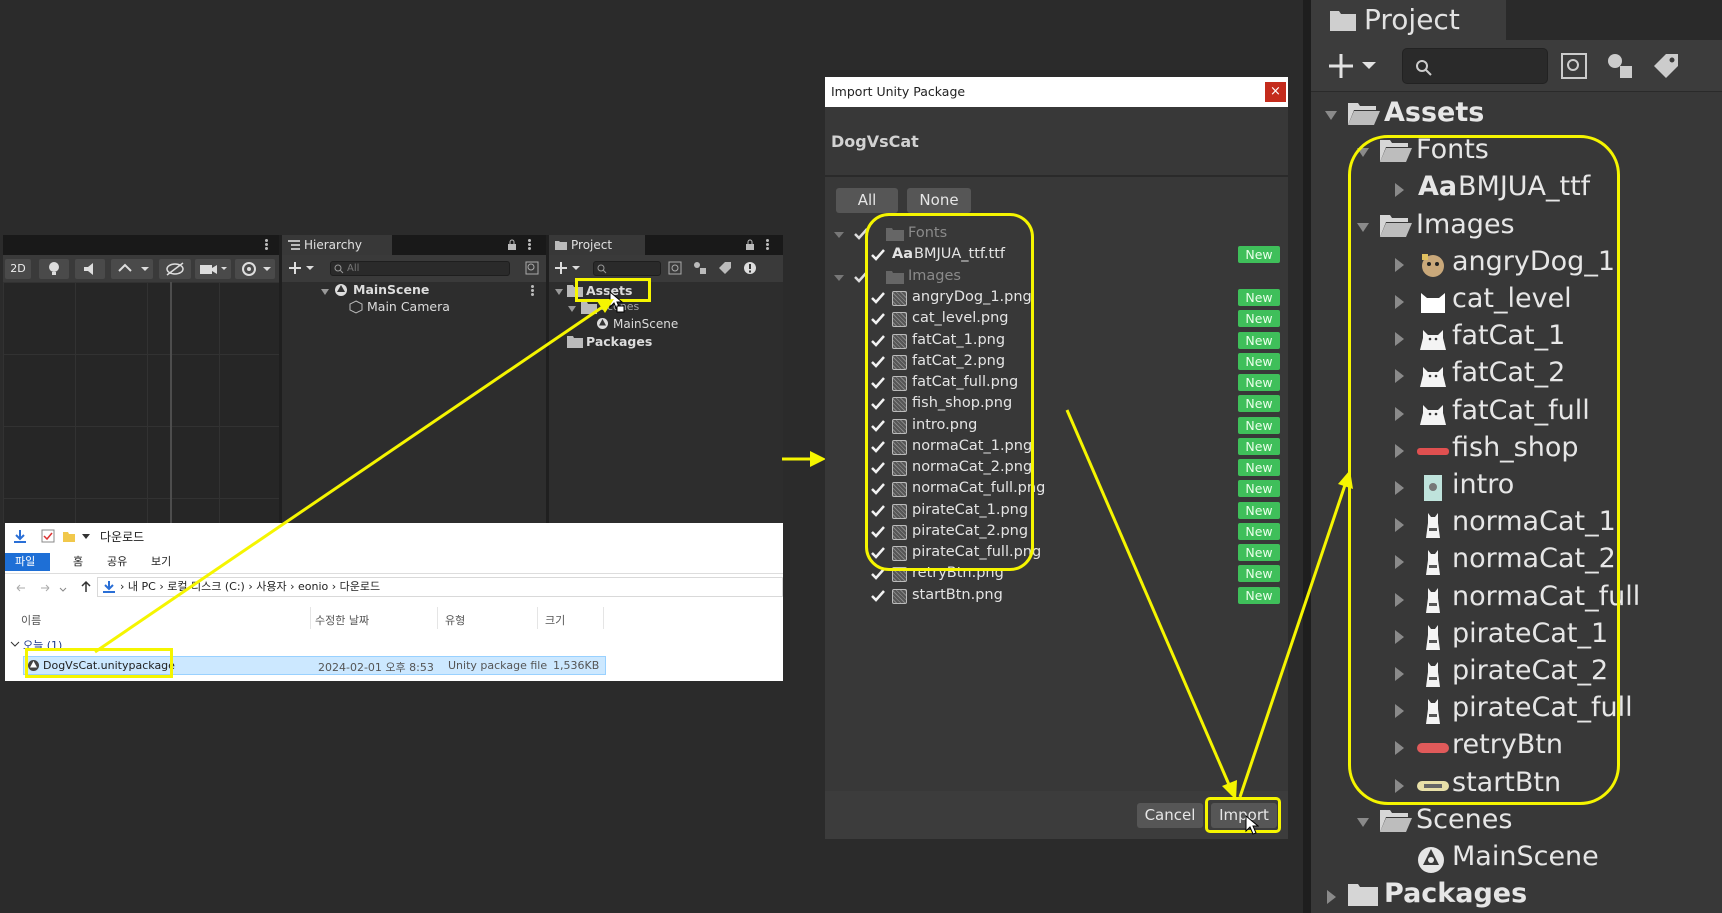 Image resolution: width=1722 pixels, height=913 pixels. I want to click on expand-arrow-icon, so click(325, 292).